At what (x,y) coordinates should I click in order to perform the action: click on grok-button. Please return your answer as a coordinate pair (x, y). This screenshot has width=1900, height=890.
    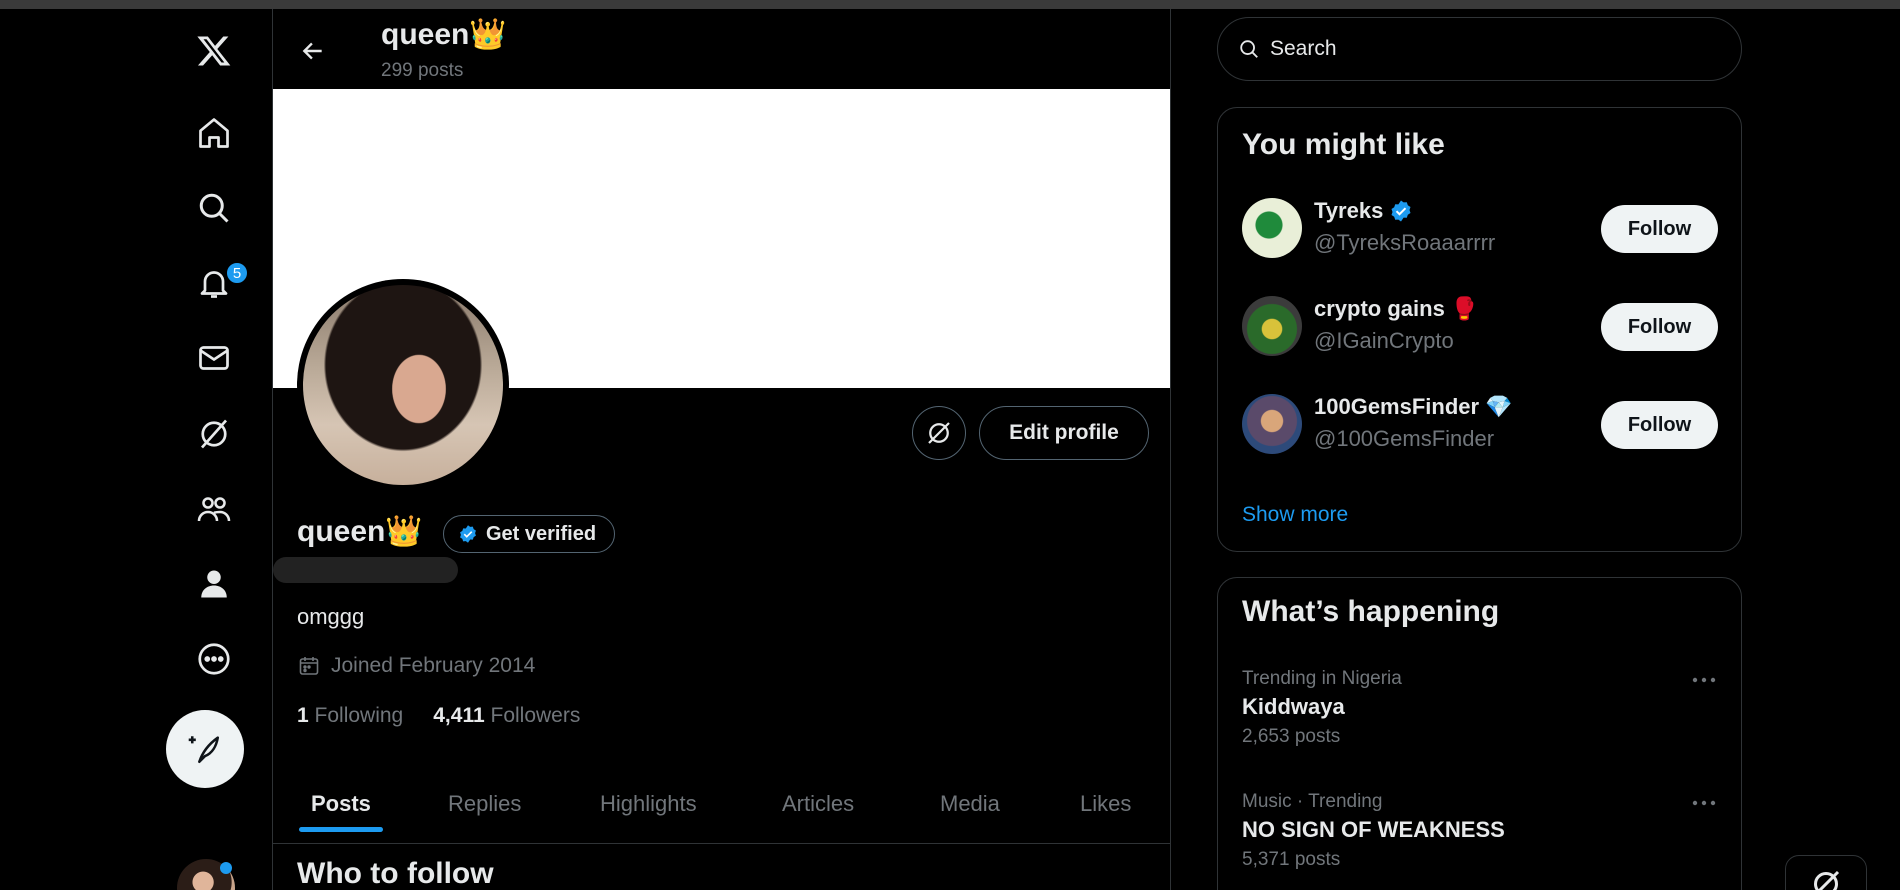
    Looking at the image, I should click on (939, 433).